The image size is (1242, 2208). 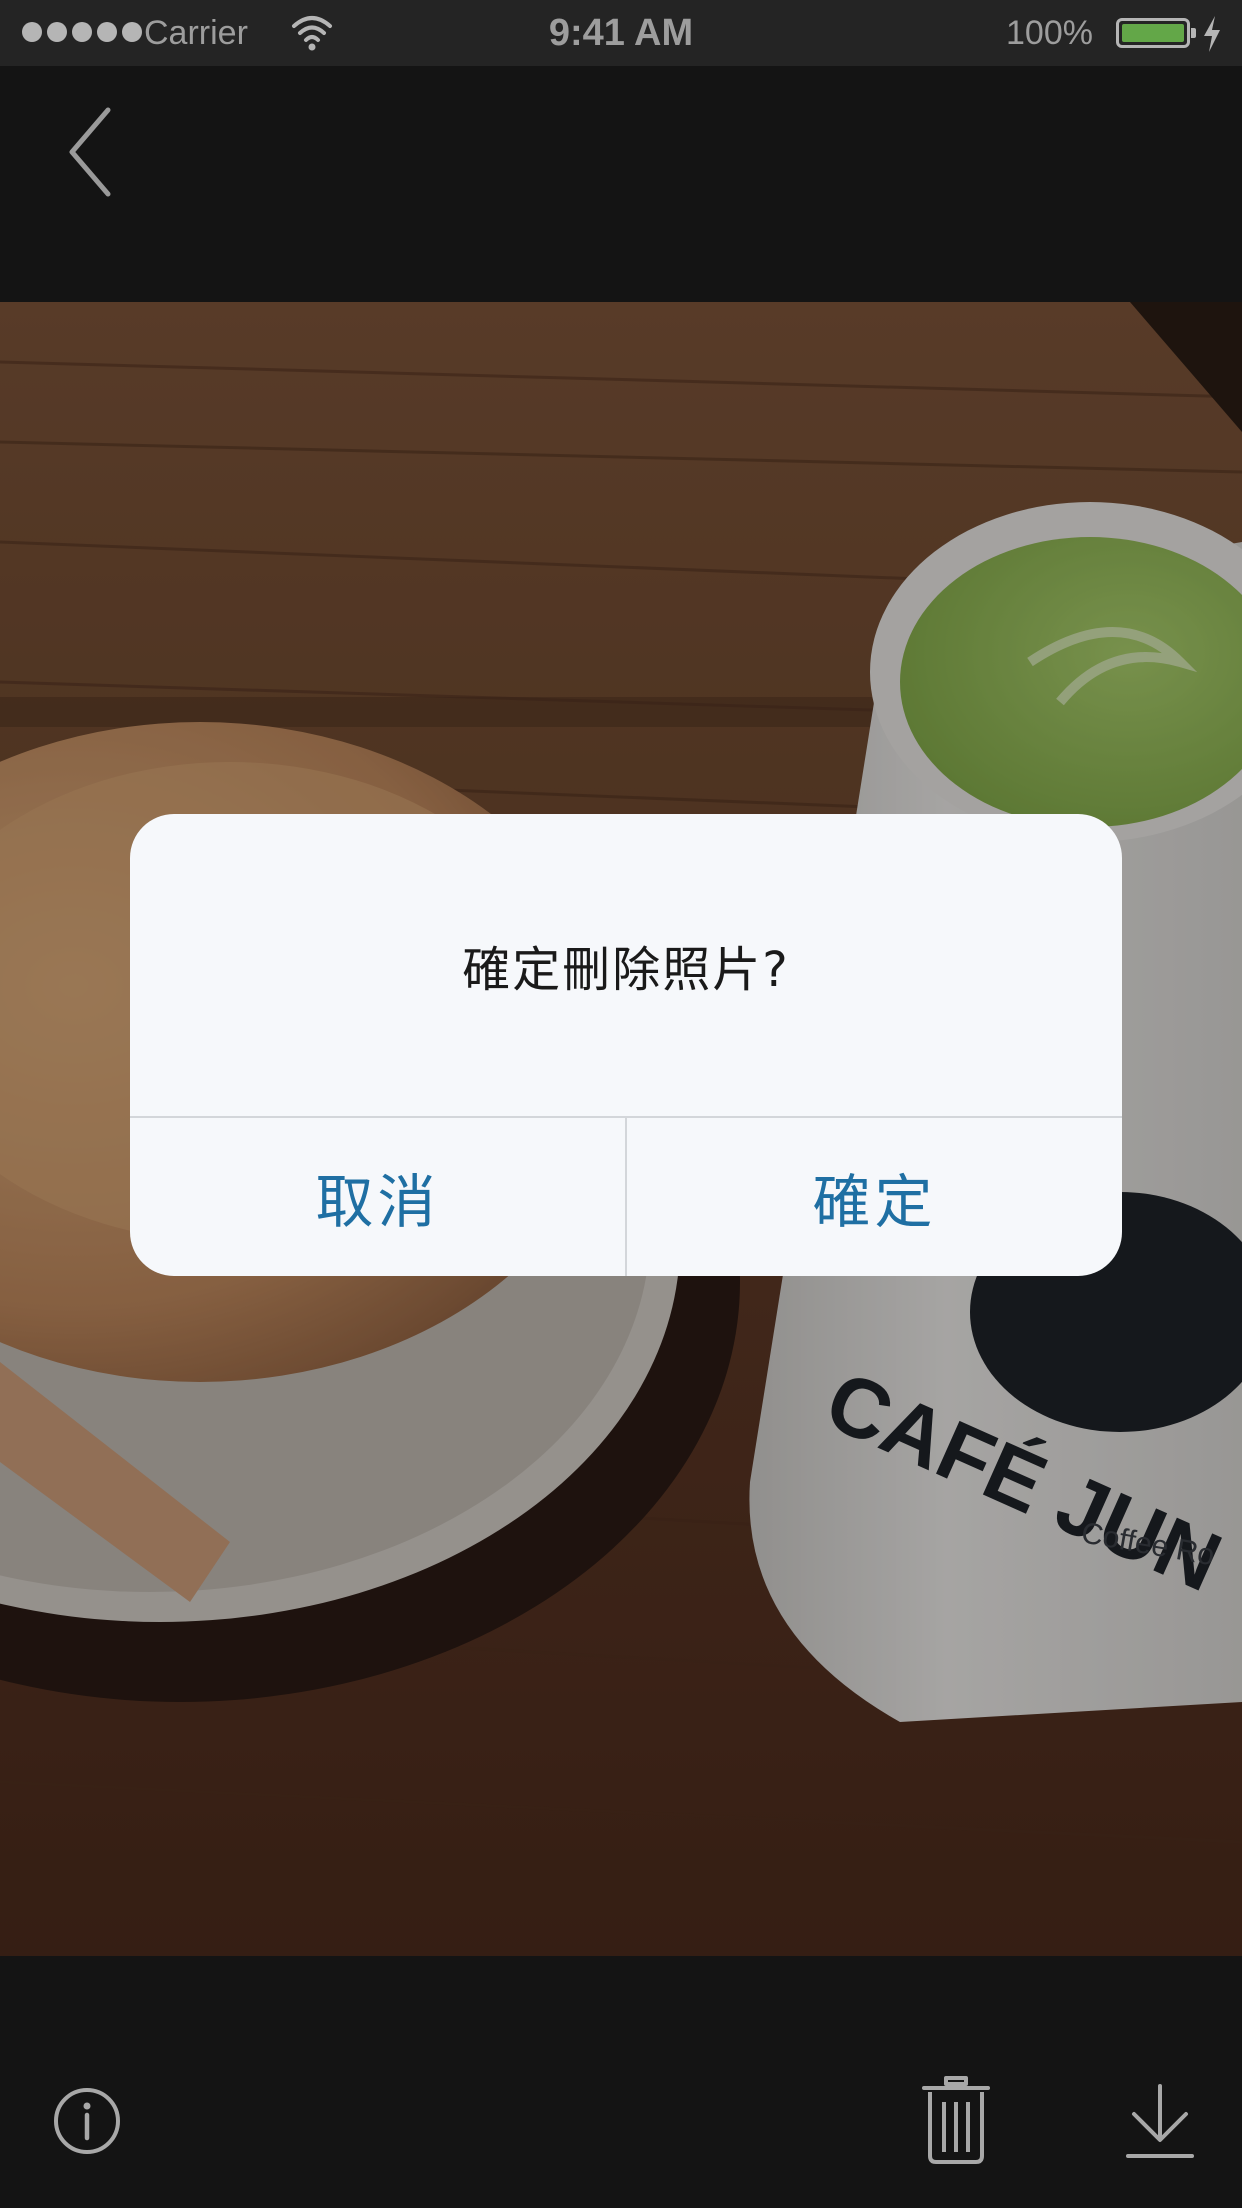 What do you see at coordinates (621, 33) in the screenshot?
I see `status-bar: Carrier 9:41 AM 100%` at bounding box center [621, 33].